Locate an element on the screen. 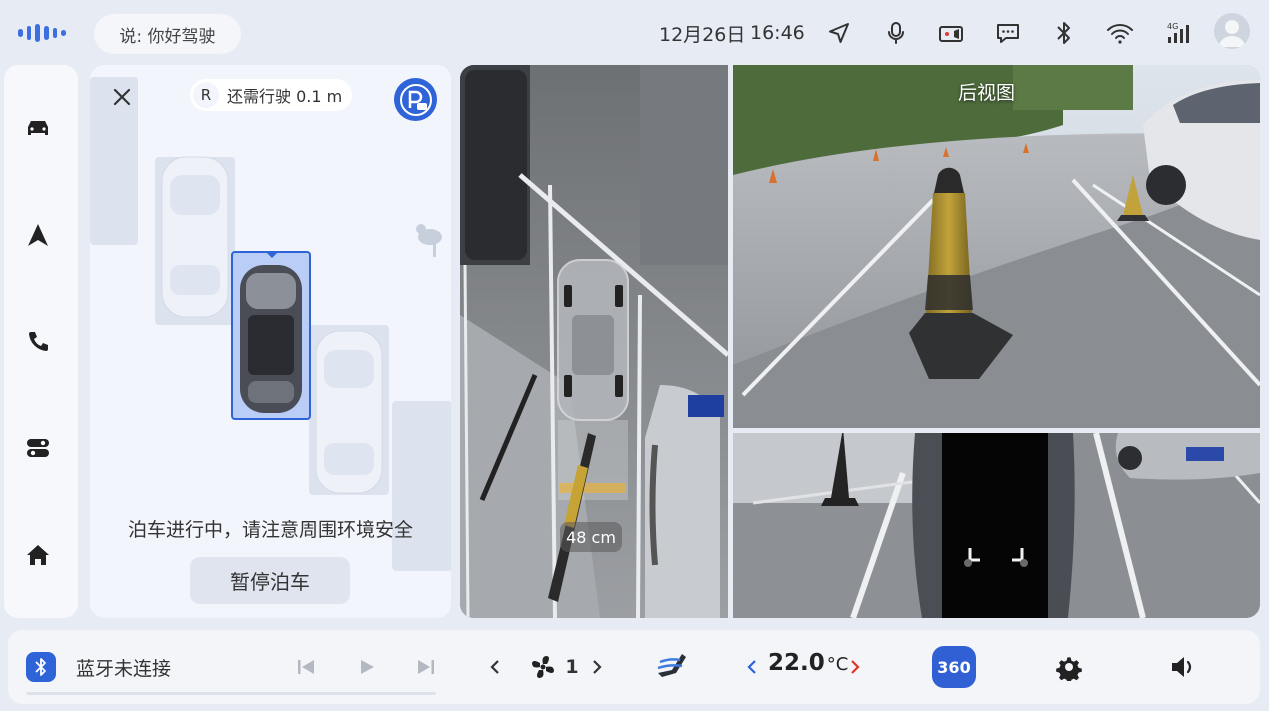 The height and width of the screenshot is (711, 1269). bluetooth-badge is located at coordinates (41, 667).